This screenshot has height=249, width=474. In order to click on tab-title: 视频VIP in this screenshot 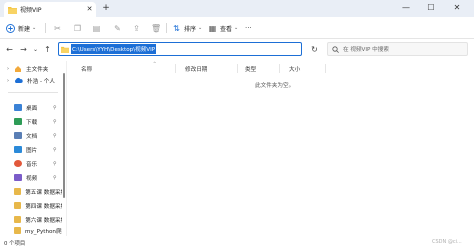, I will do `click(31, 10)`.